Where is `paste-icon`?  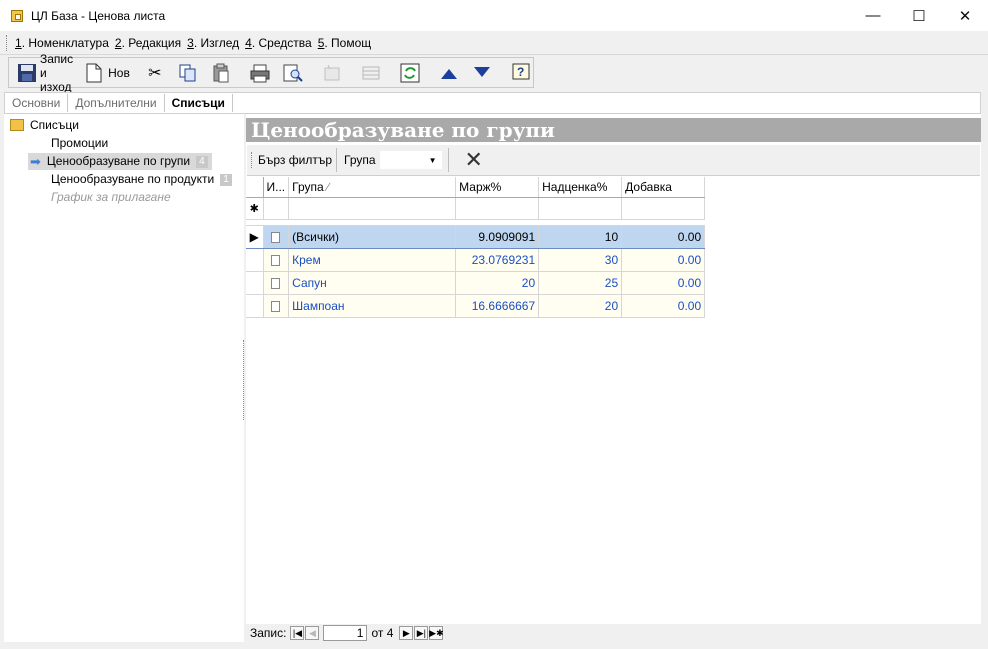
paste-icon is located at coordinates (221, 73).